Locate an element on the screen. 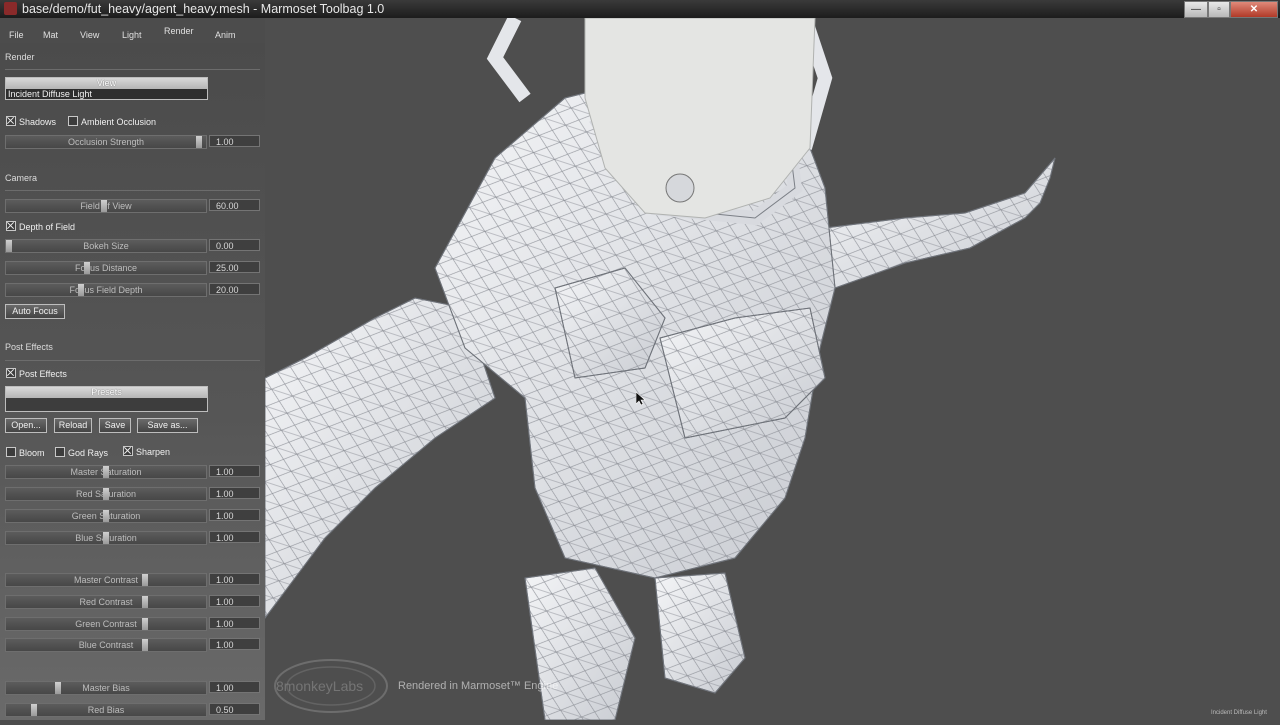 The height and width of the screenshot is (725, 1280). menu-bar: File Mat View Light Render Anim is located at coordinates (132, 34).